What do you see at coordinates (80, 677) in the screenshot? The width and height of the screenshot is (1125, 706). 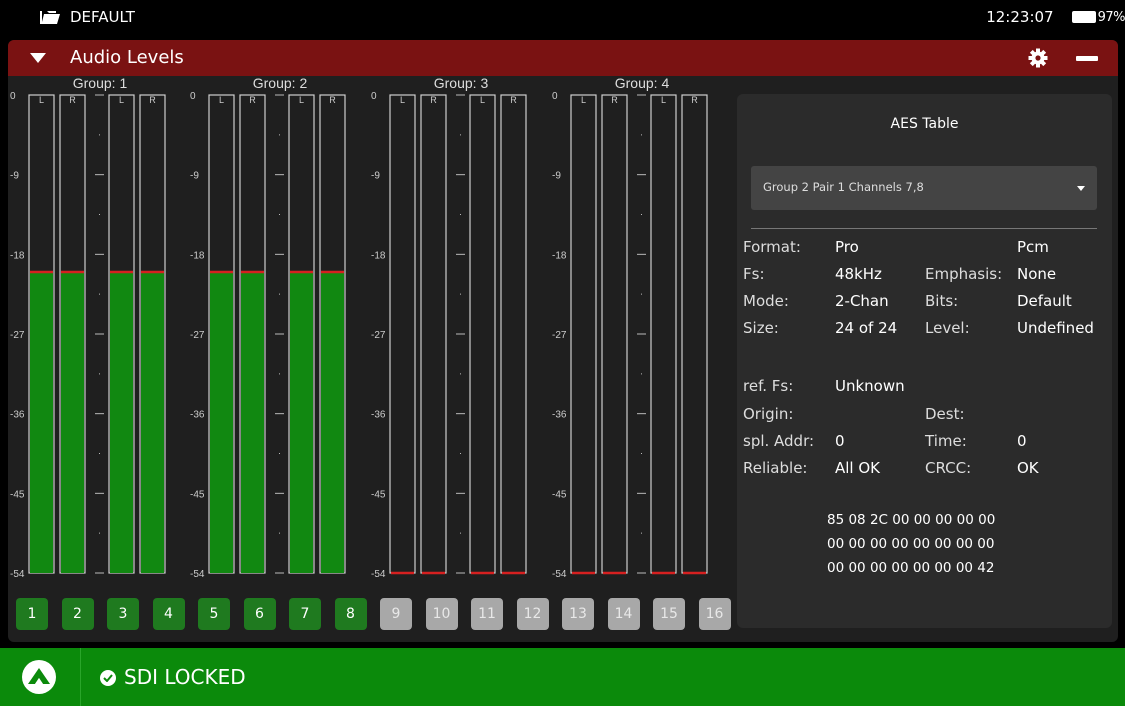 I see `footer-divider` at bounding box center [80, 677].